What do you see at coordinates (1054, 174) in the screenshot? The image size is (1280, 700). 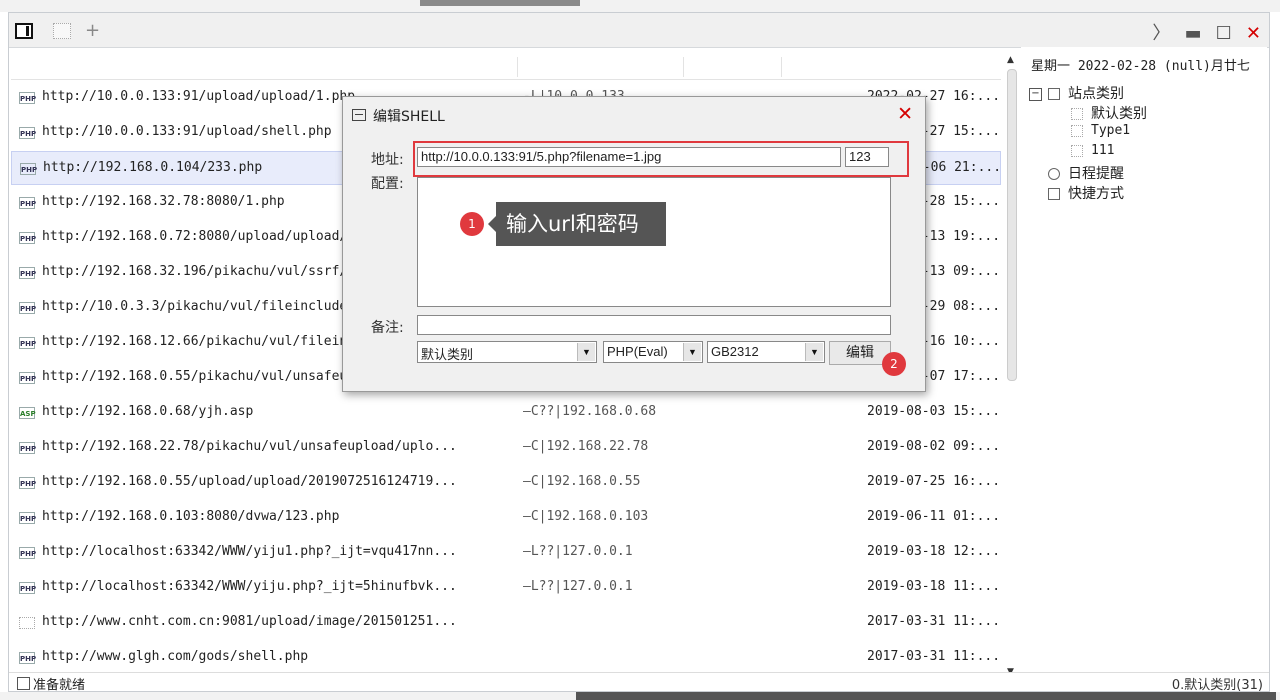 I see `clock-icon` at bounding box center [1054, 174].